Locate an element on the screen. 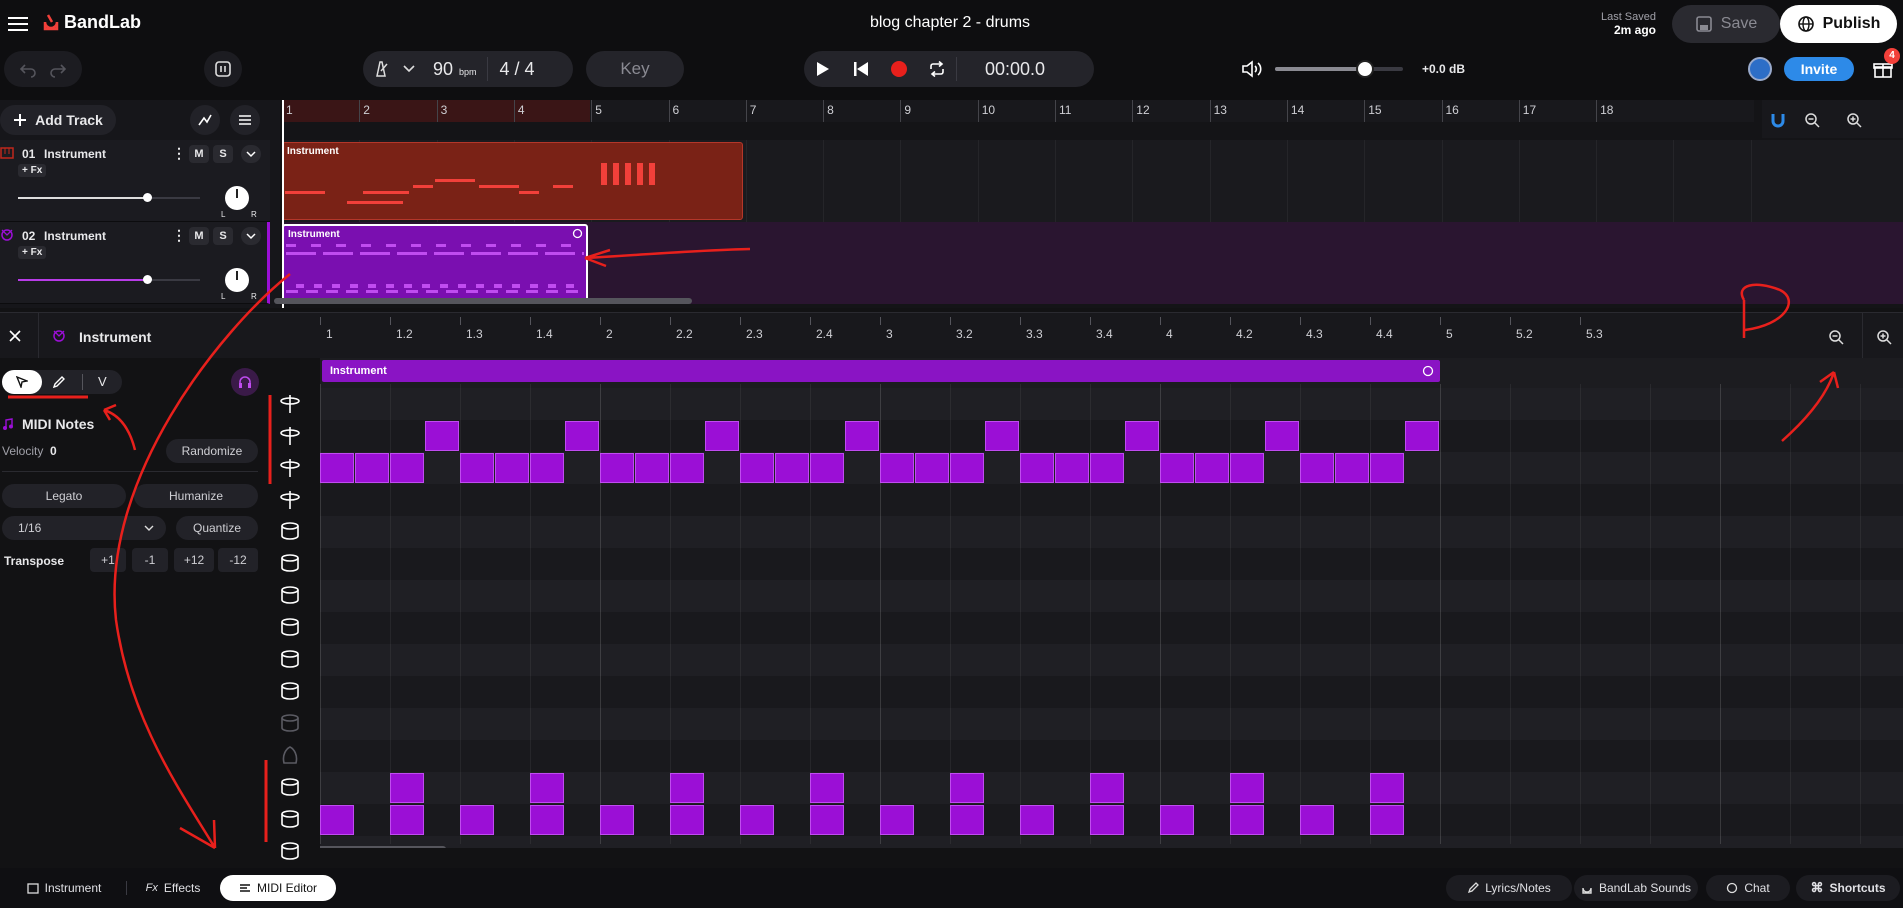  crash-cymbal-icon is located at coordinates (291, 404).